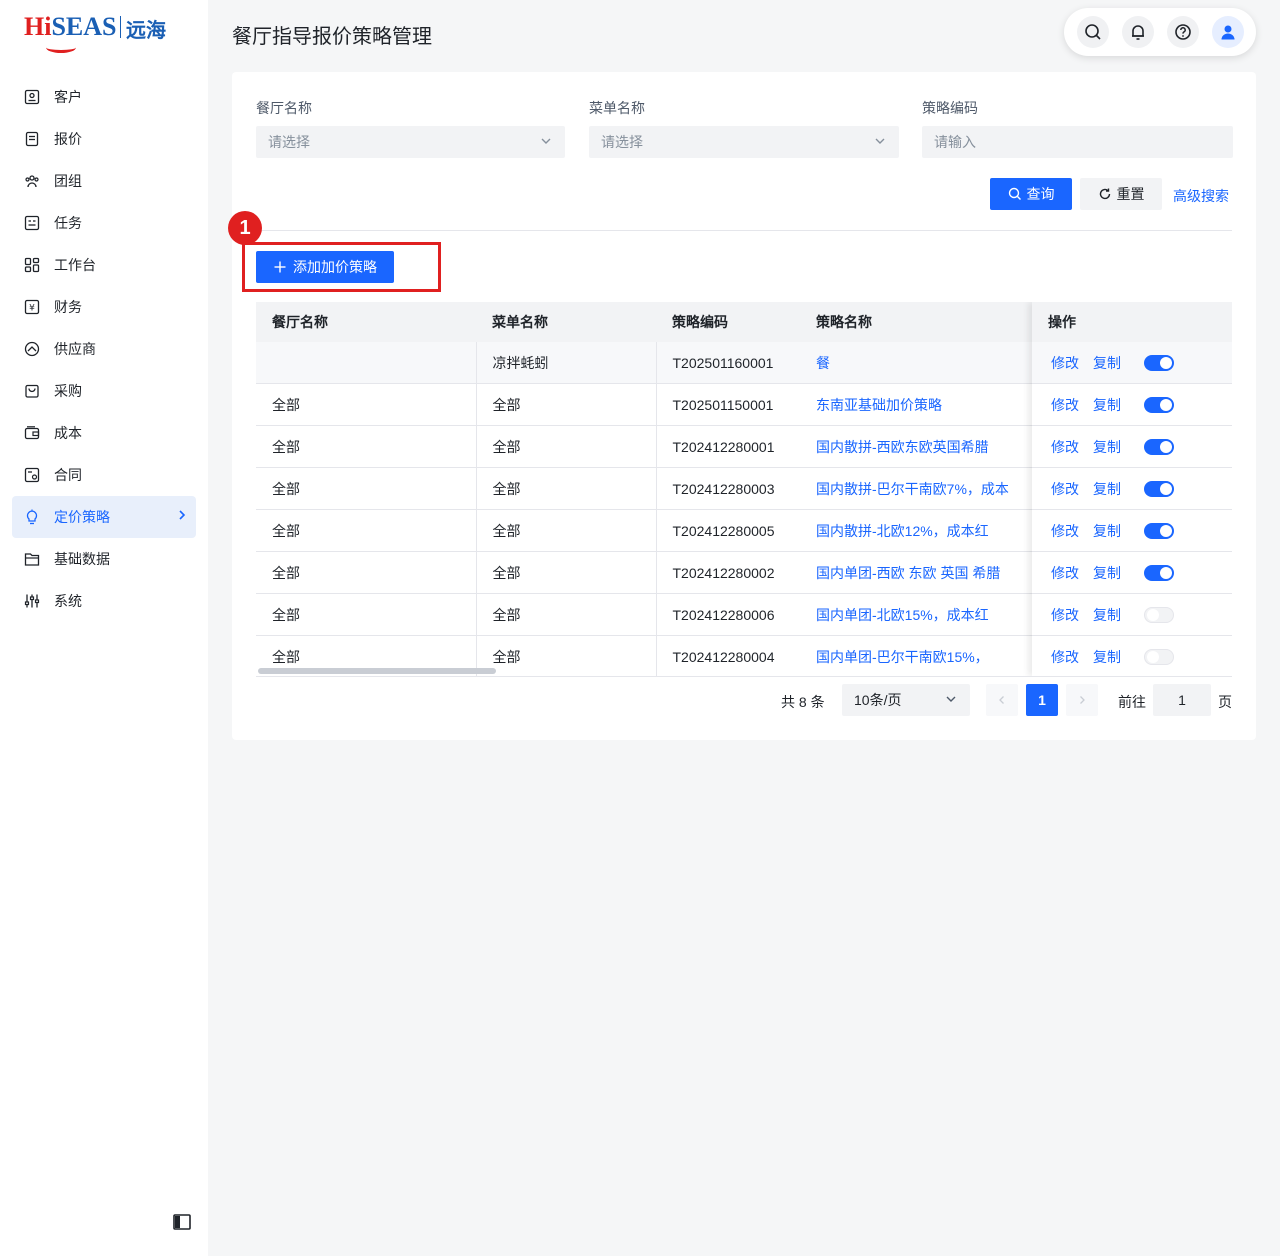  I want to click on operations-row: 修改 复制, so click(1132, 489).